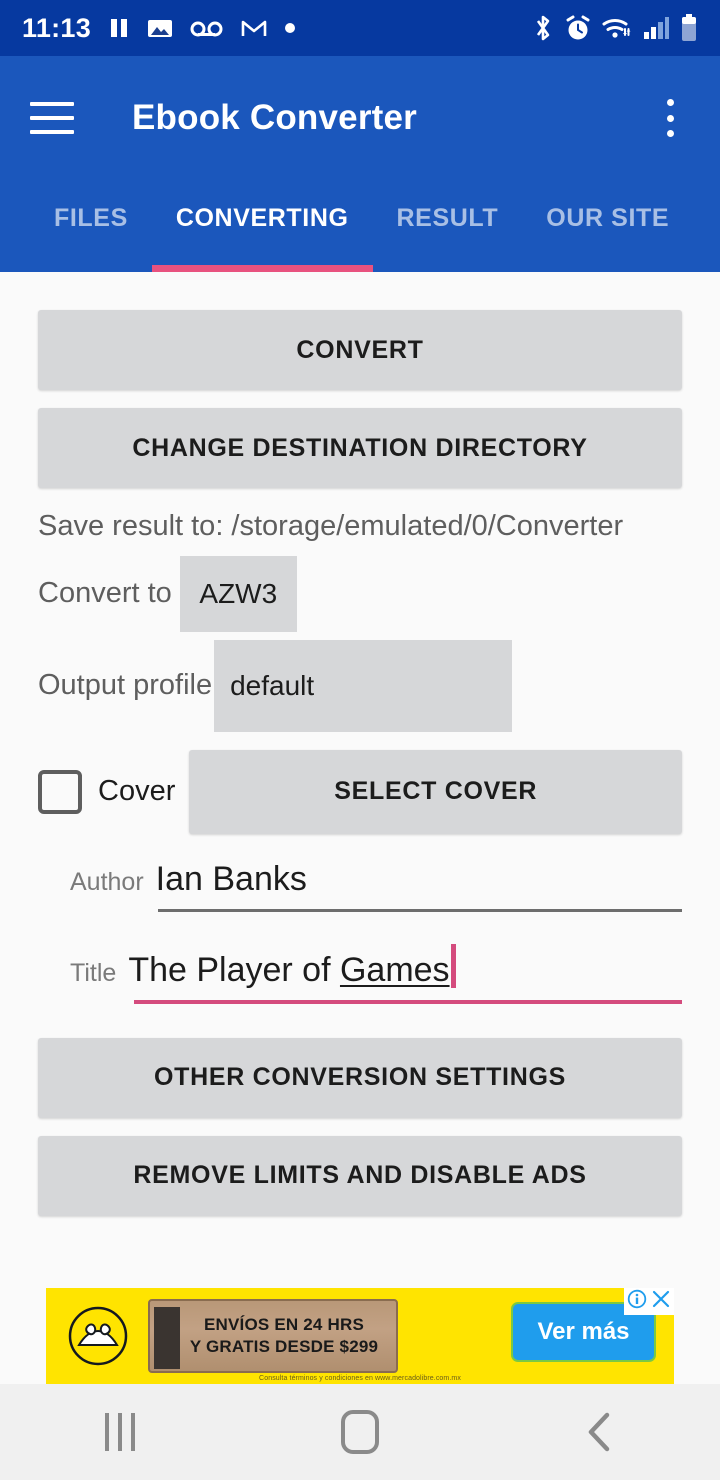 This screenshot has width=720, height=1480. What do you see at coordinates (607, 226) in the screenshot?
I see `tab-our-site: OUR SITE` at bounding box center [607, 226].